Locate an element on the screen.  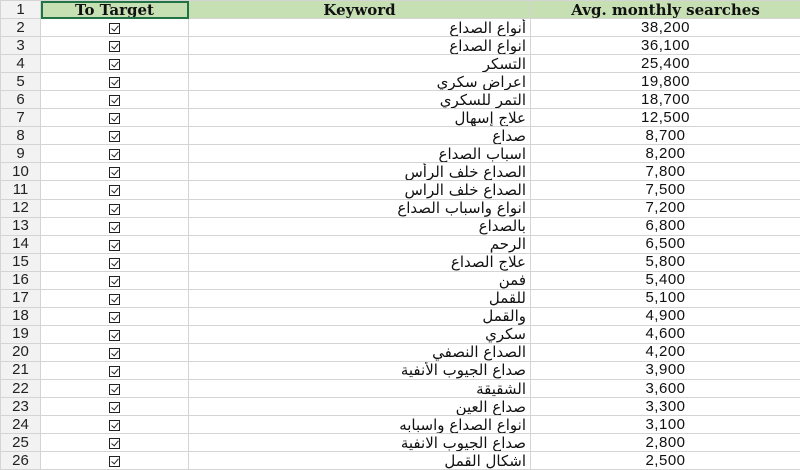
keyword-cell: الصداع خلف الرأس is located at coordinates (360, 172).